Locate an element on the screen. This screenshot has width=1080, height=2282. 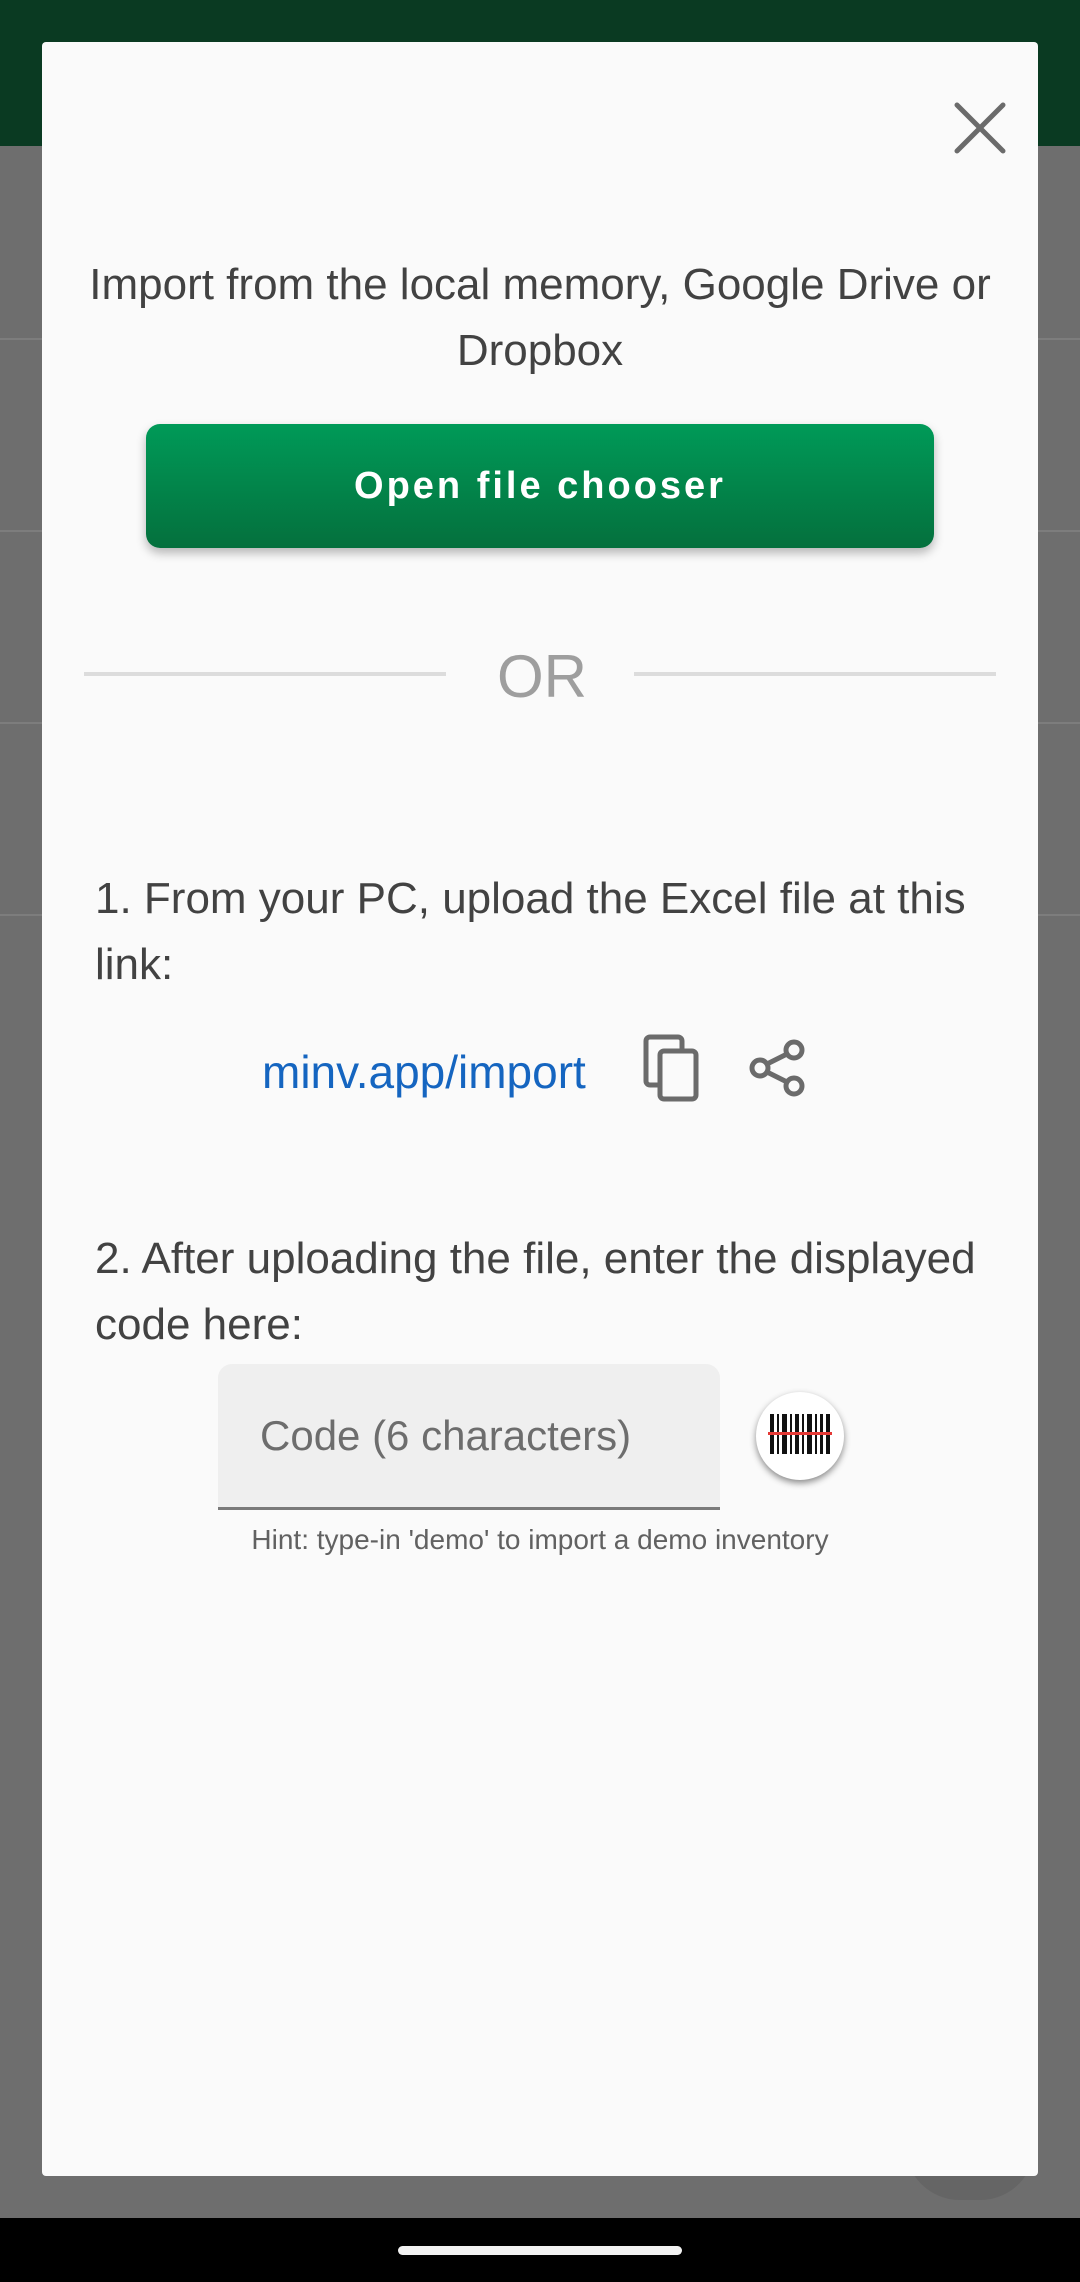
scan-barcode-button is located at coordinates (800, 1436).